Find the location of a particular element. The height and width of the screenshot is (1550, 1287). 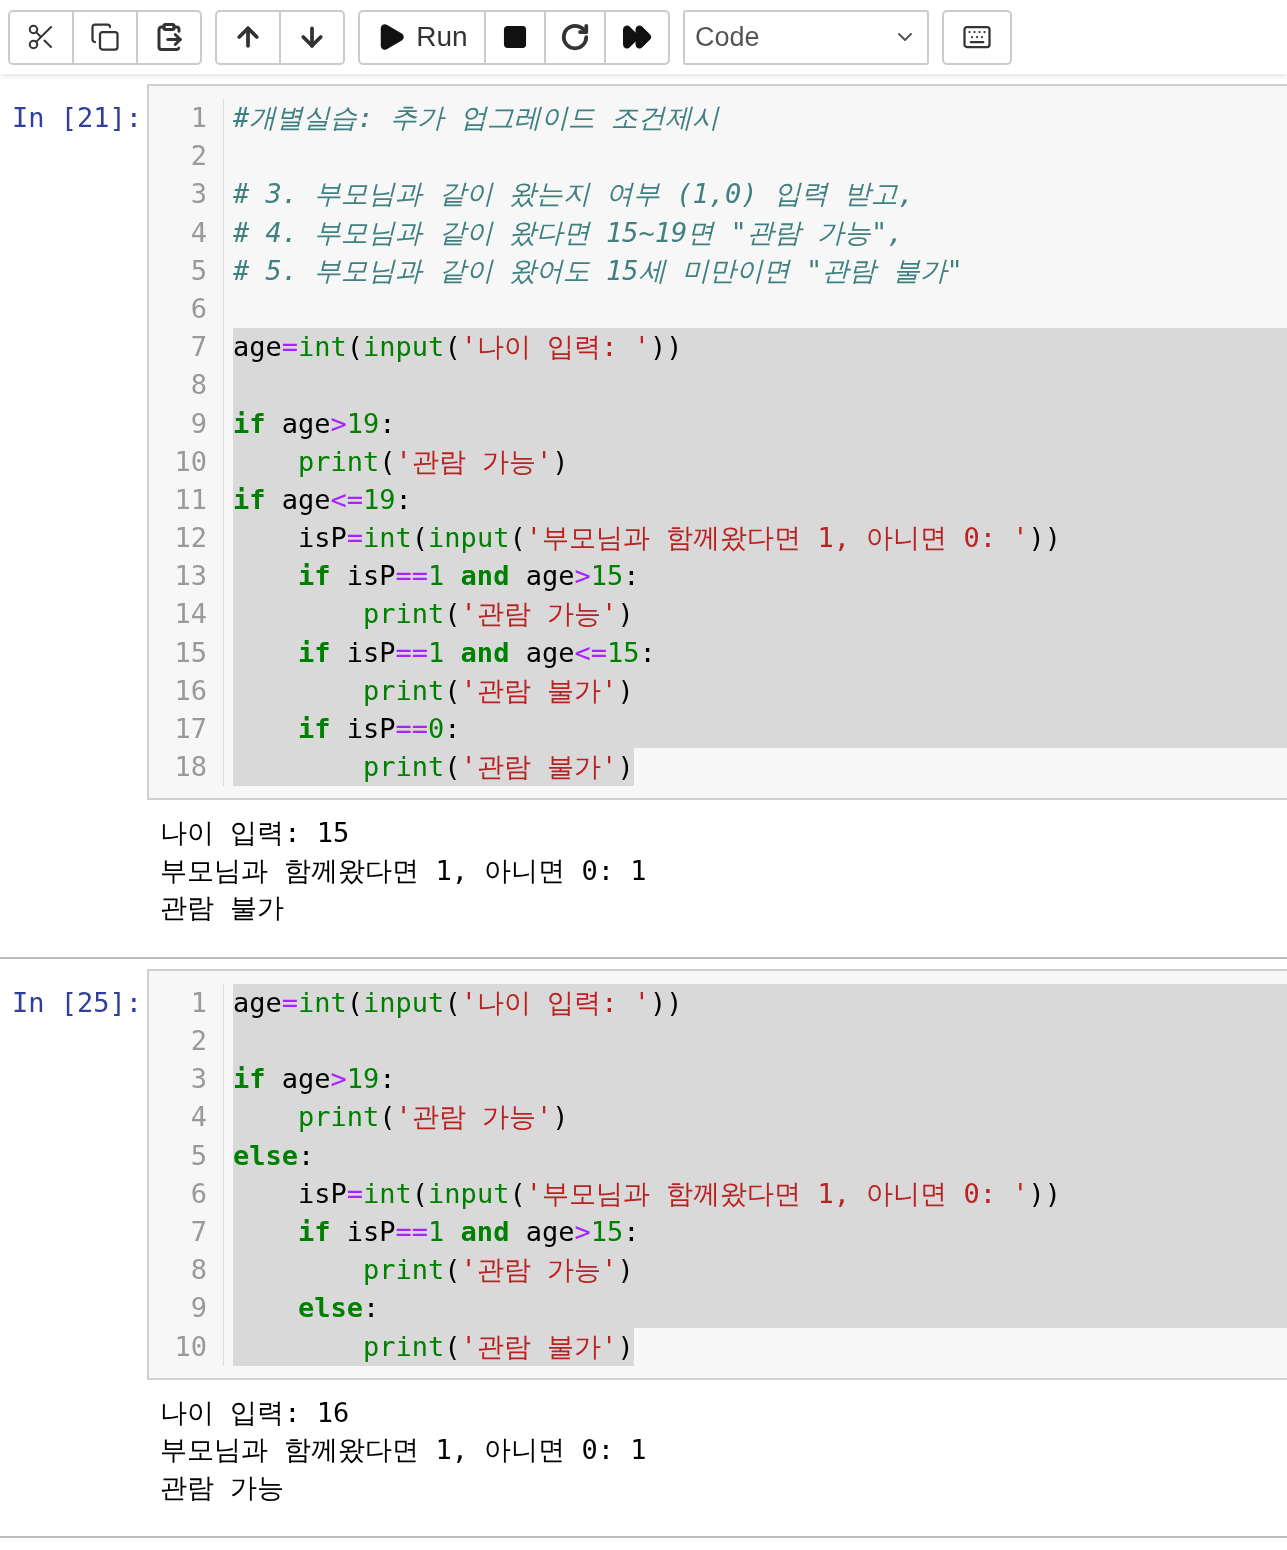

run-button: Run is located at coordinates (422, 37).